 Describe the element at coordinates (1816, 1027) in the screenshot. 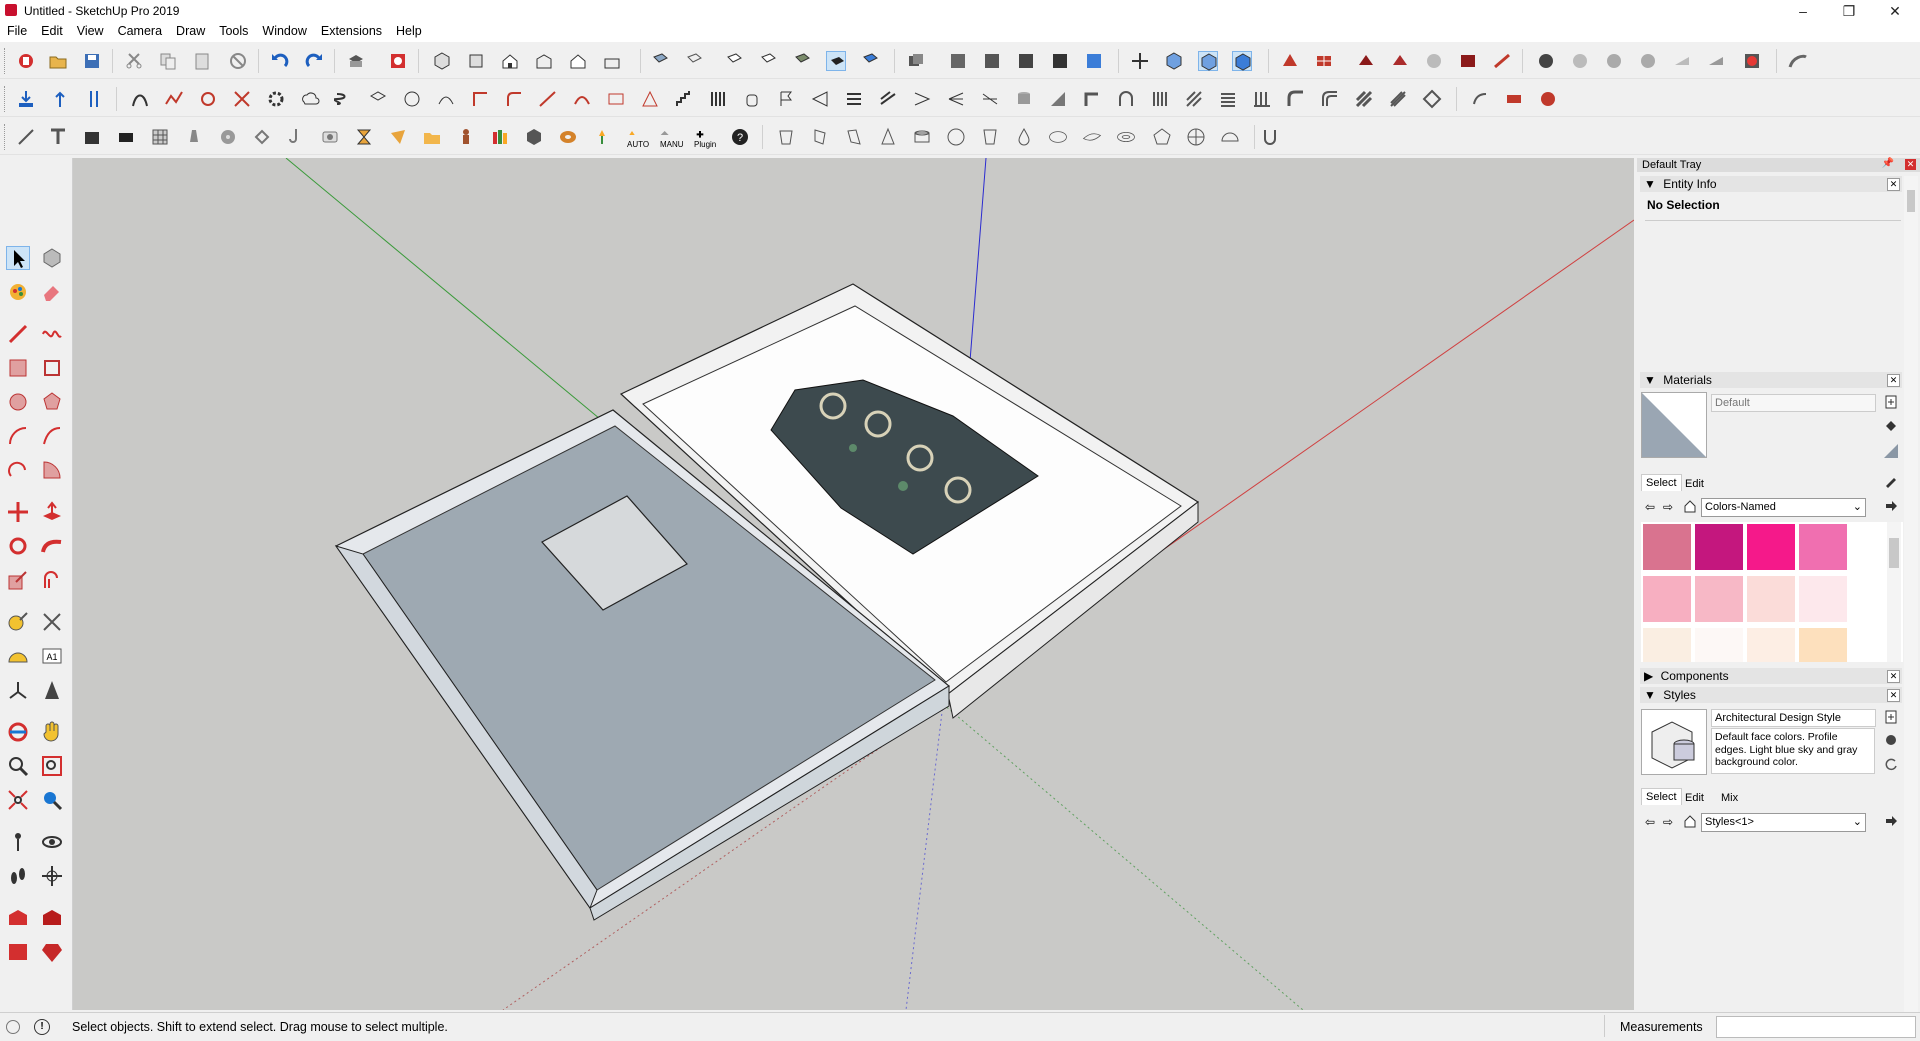

I see `measurements-input` at that location.